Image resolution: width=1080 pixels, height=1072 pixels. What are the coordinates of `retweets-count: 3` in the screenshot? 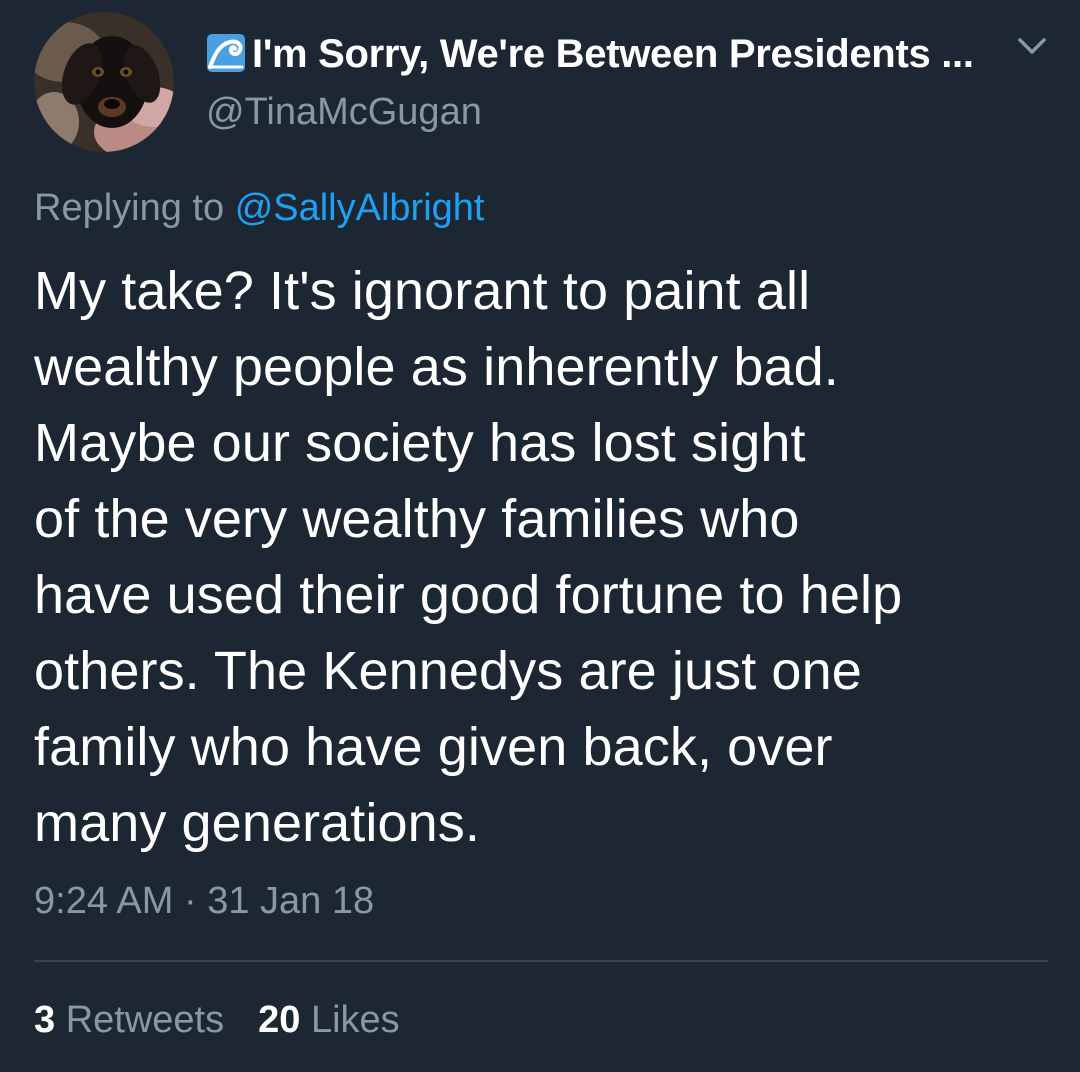 It's located at (45, 1020).